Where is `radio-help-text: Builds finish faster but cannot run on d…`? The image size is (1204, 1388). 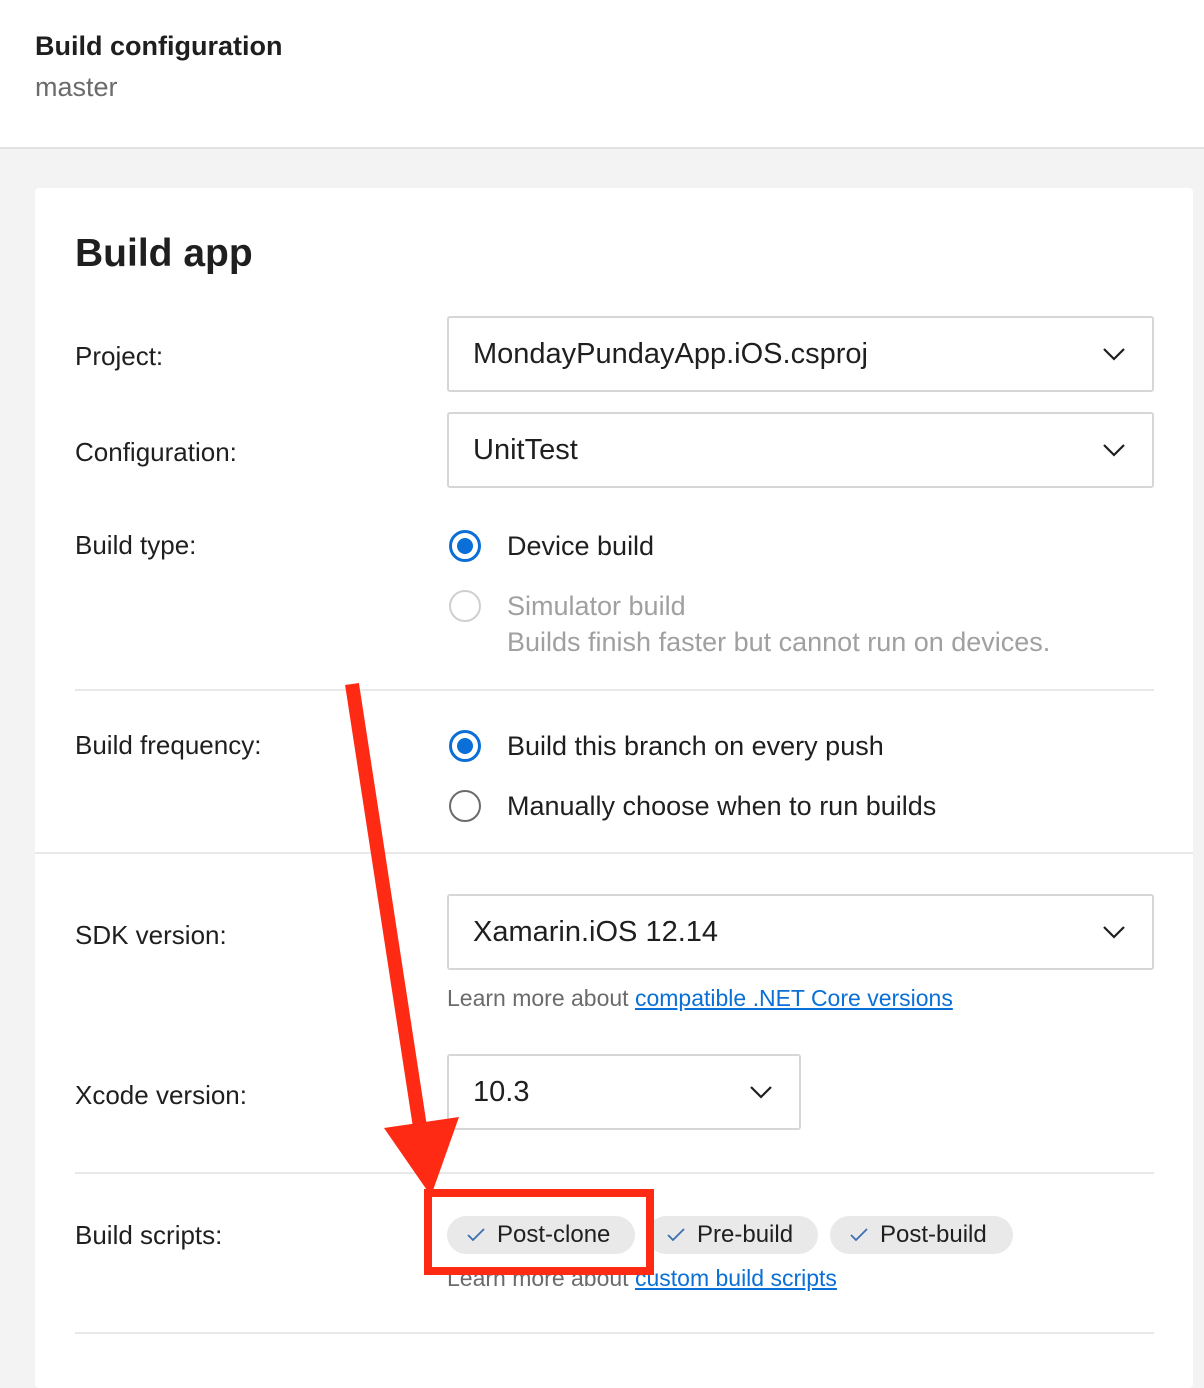 radio-help-text: Builds finish faster but cannot run on d… is located at coordinates (779, 642).